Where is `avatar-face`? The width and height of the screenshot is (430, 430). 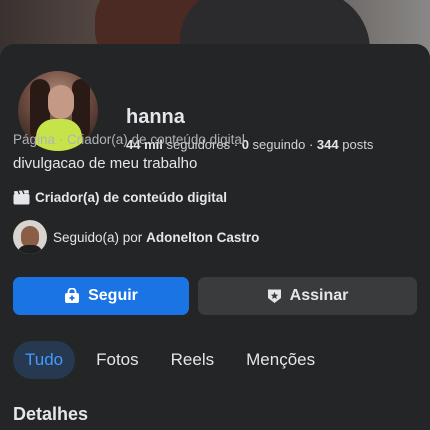 avatar-face is located at coordinates (61, 102).